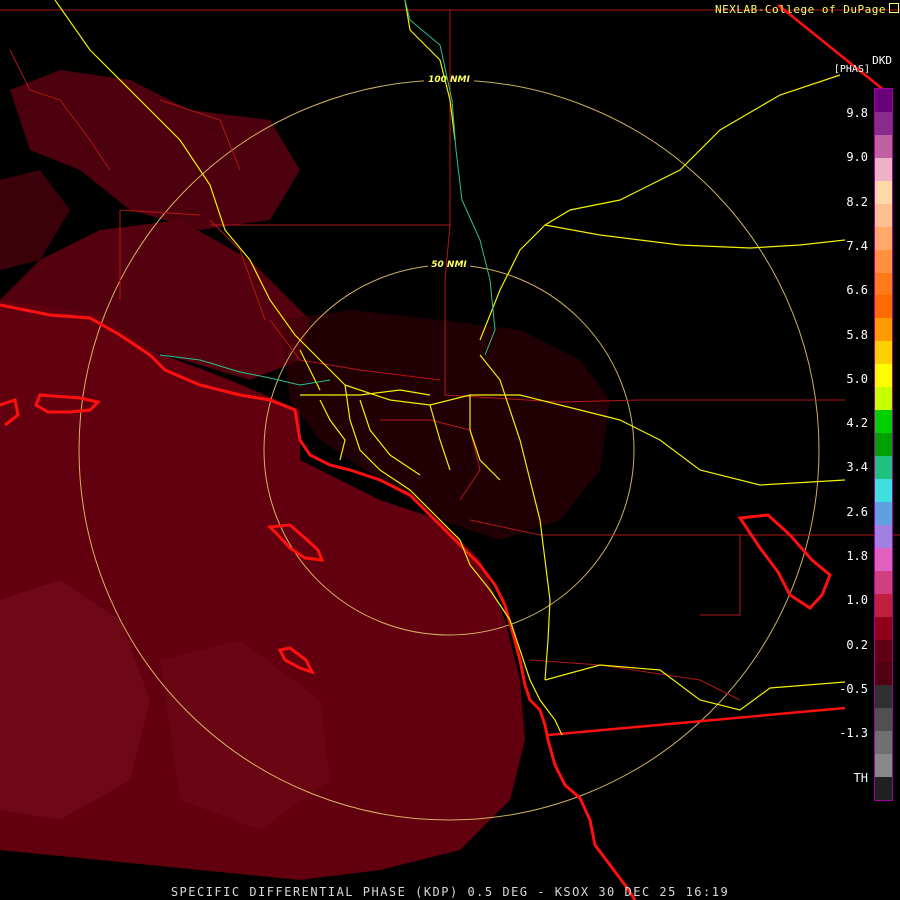 Image resolution: width=900 pixels, height=900 pixels. I want to click on color-scale-tick-label: 5.8, so click(857, 334).